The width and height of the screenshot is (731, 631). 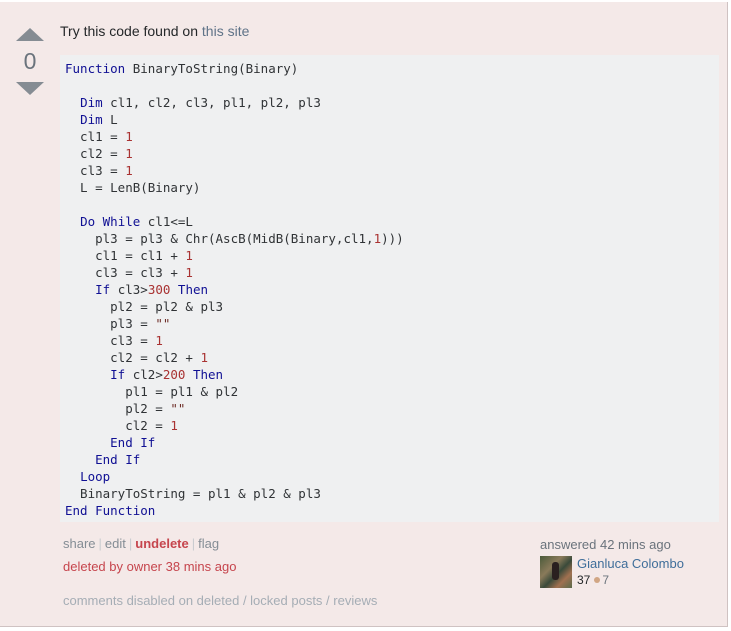 I want to click on code-token: BinaryToString(Binary), so click(x=212, y=68).